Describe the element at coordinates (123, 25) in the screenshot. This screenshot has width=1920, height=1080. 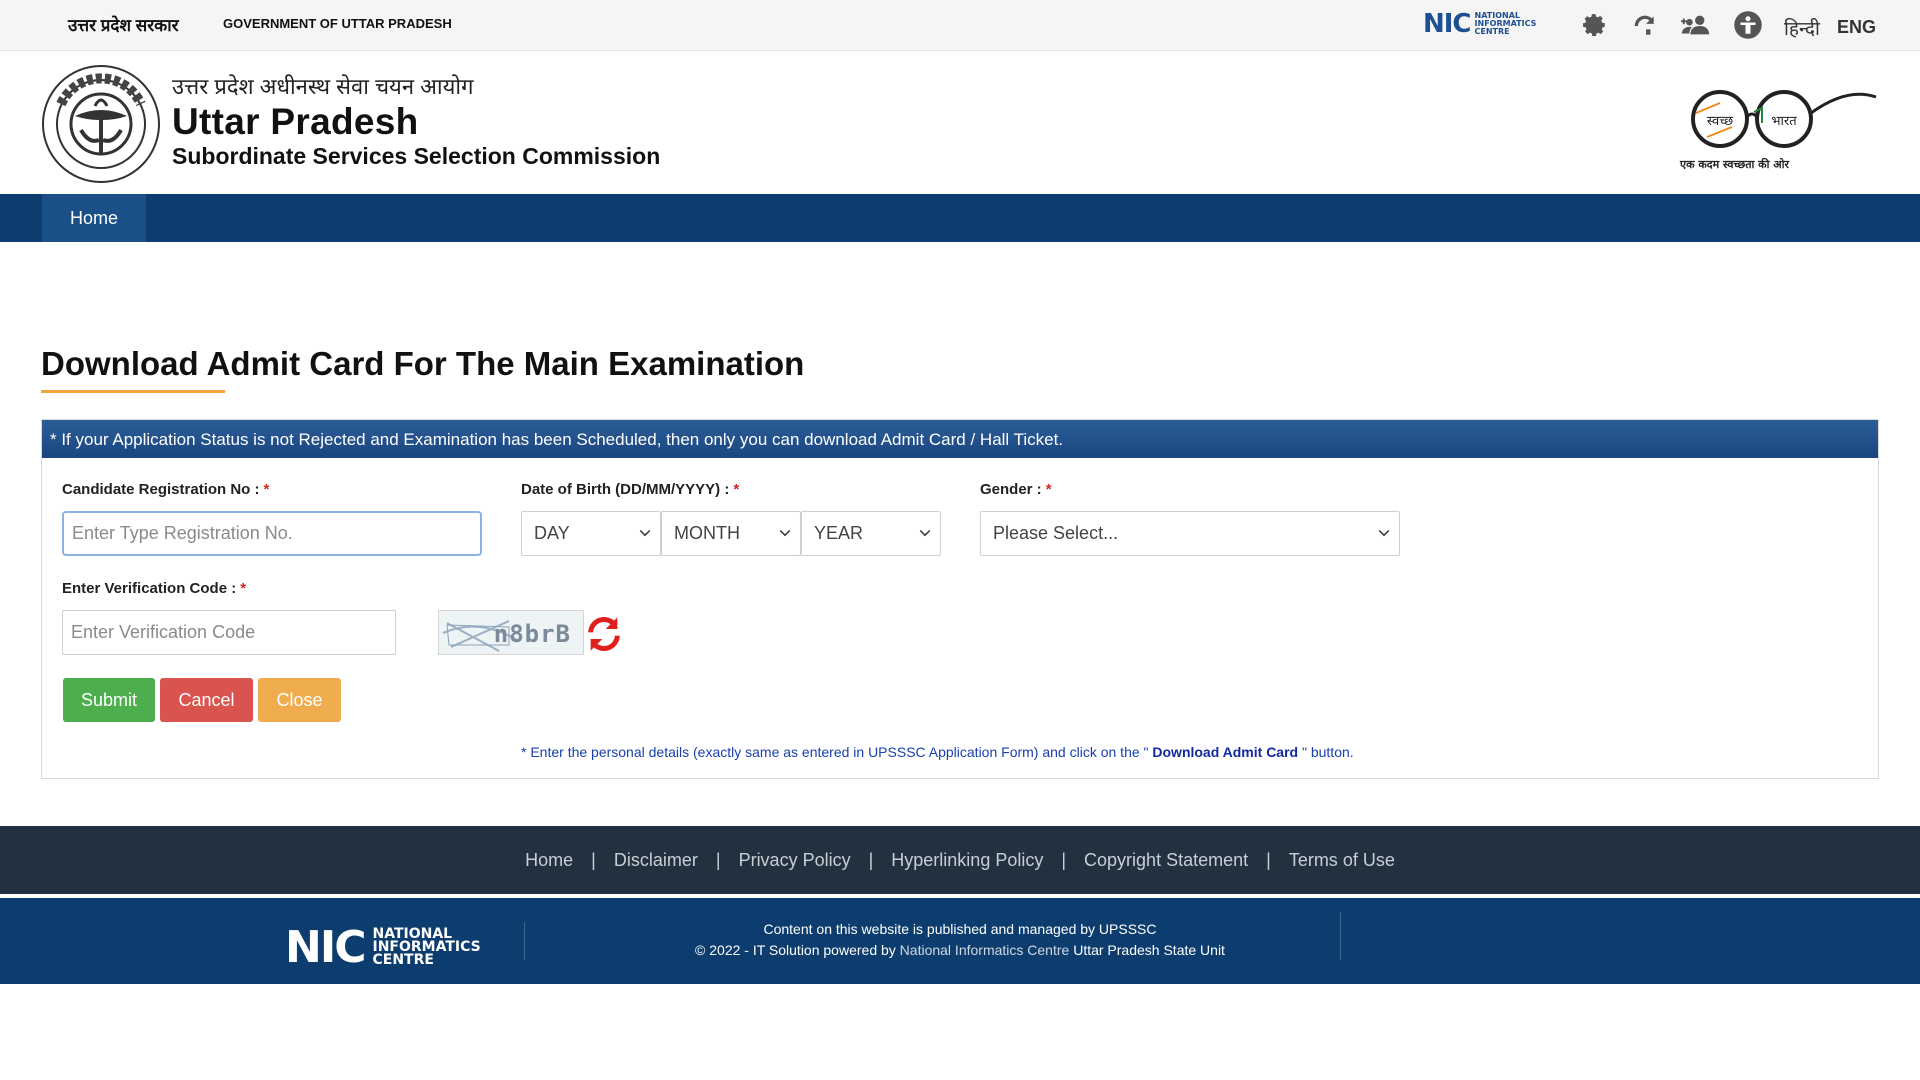
I see `government-name-hindi: उत्तर प्रदेश सरकार` at that location.